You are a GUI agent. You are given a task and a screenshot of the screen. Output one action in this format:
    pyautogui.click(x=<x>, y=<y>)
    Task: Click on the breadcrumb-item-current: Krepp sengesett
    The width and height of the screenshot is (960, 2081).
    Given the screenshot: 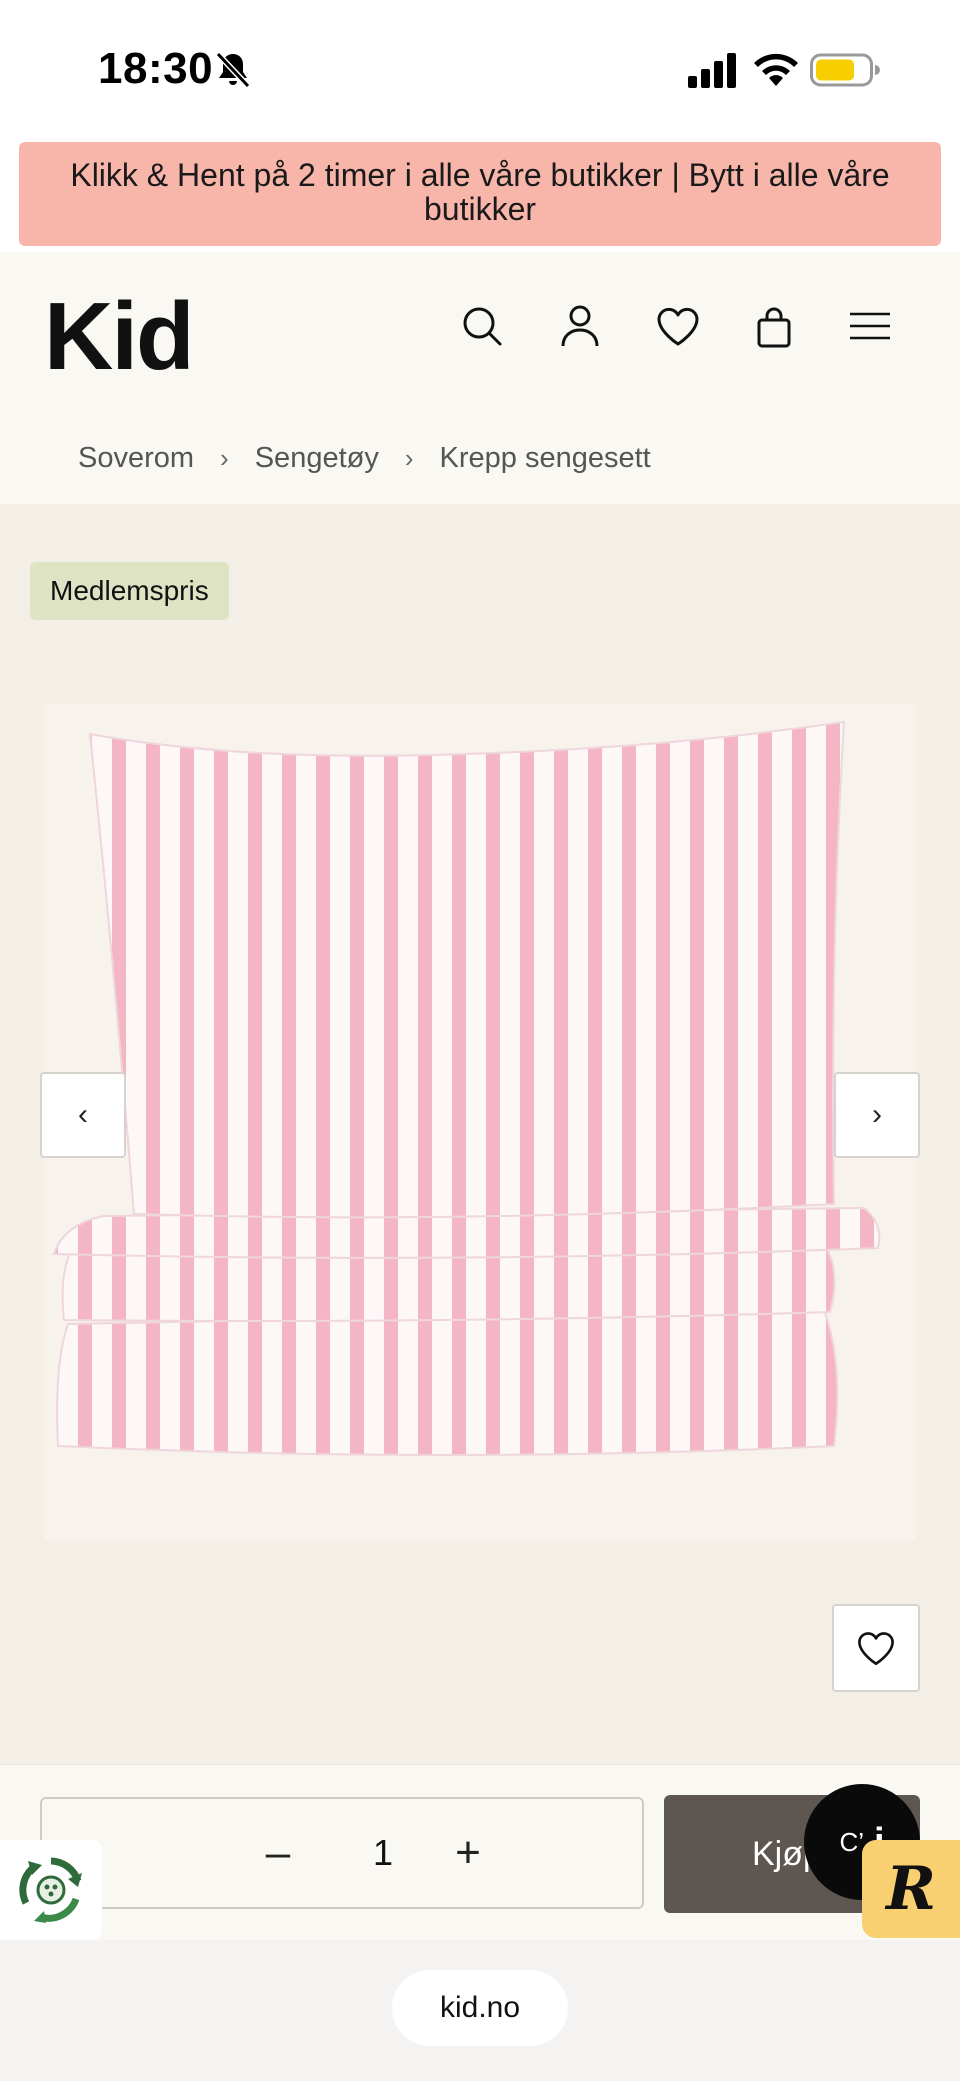 What is the action you would take?
    pyautogui.click(x=545, y=458)
    